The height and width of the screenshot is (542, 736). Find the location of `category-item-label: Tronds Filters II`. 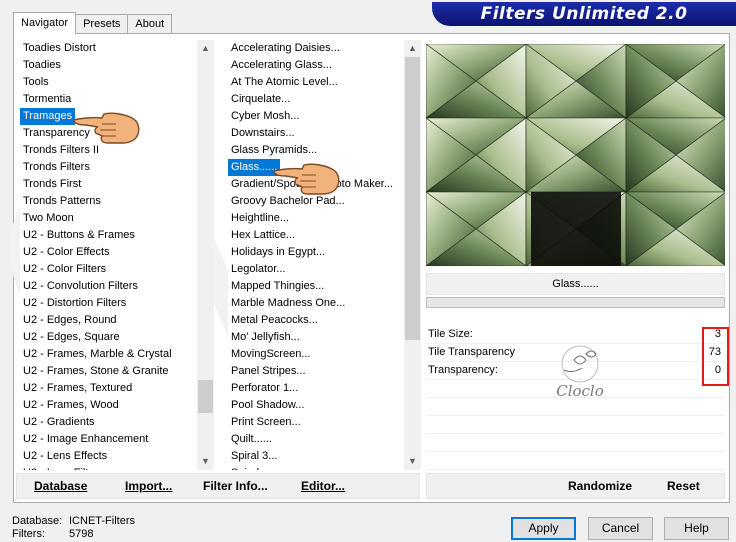

category-item-label: Tronds Filters II is located at coordinates (61, 150).